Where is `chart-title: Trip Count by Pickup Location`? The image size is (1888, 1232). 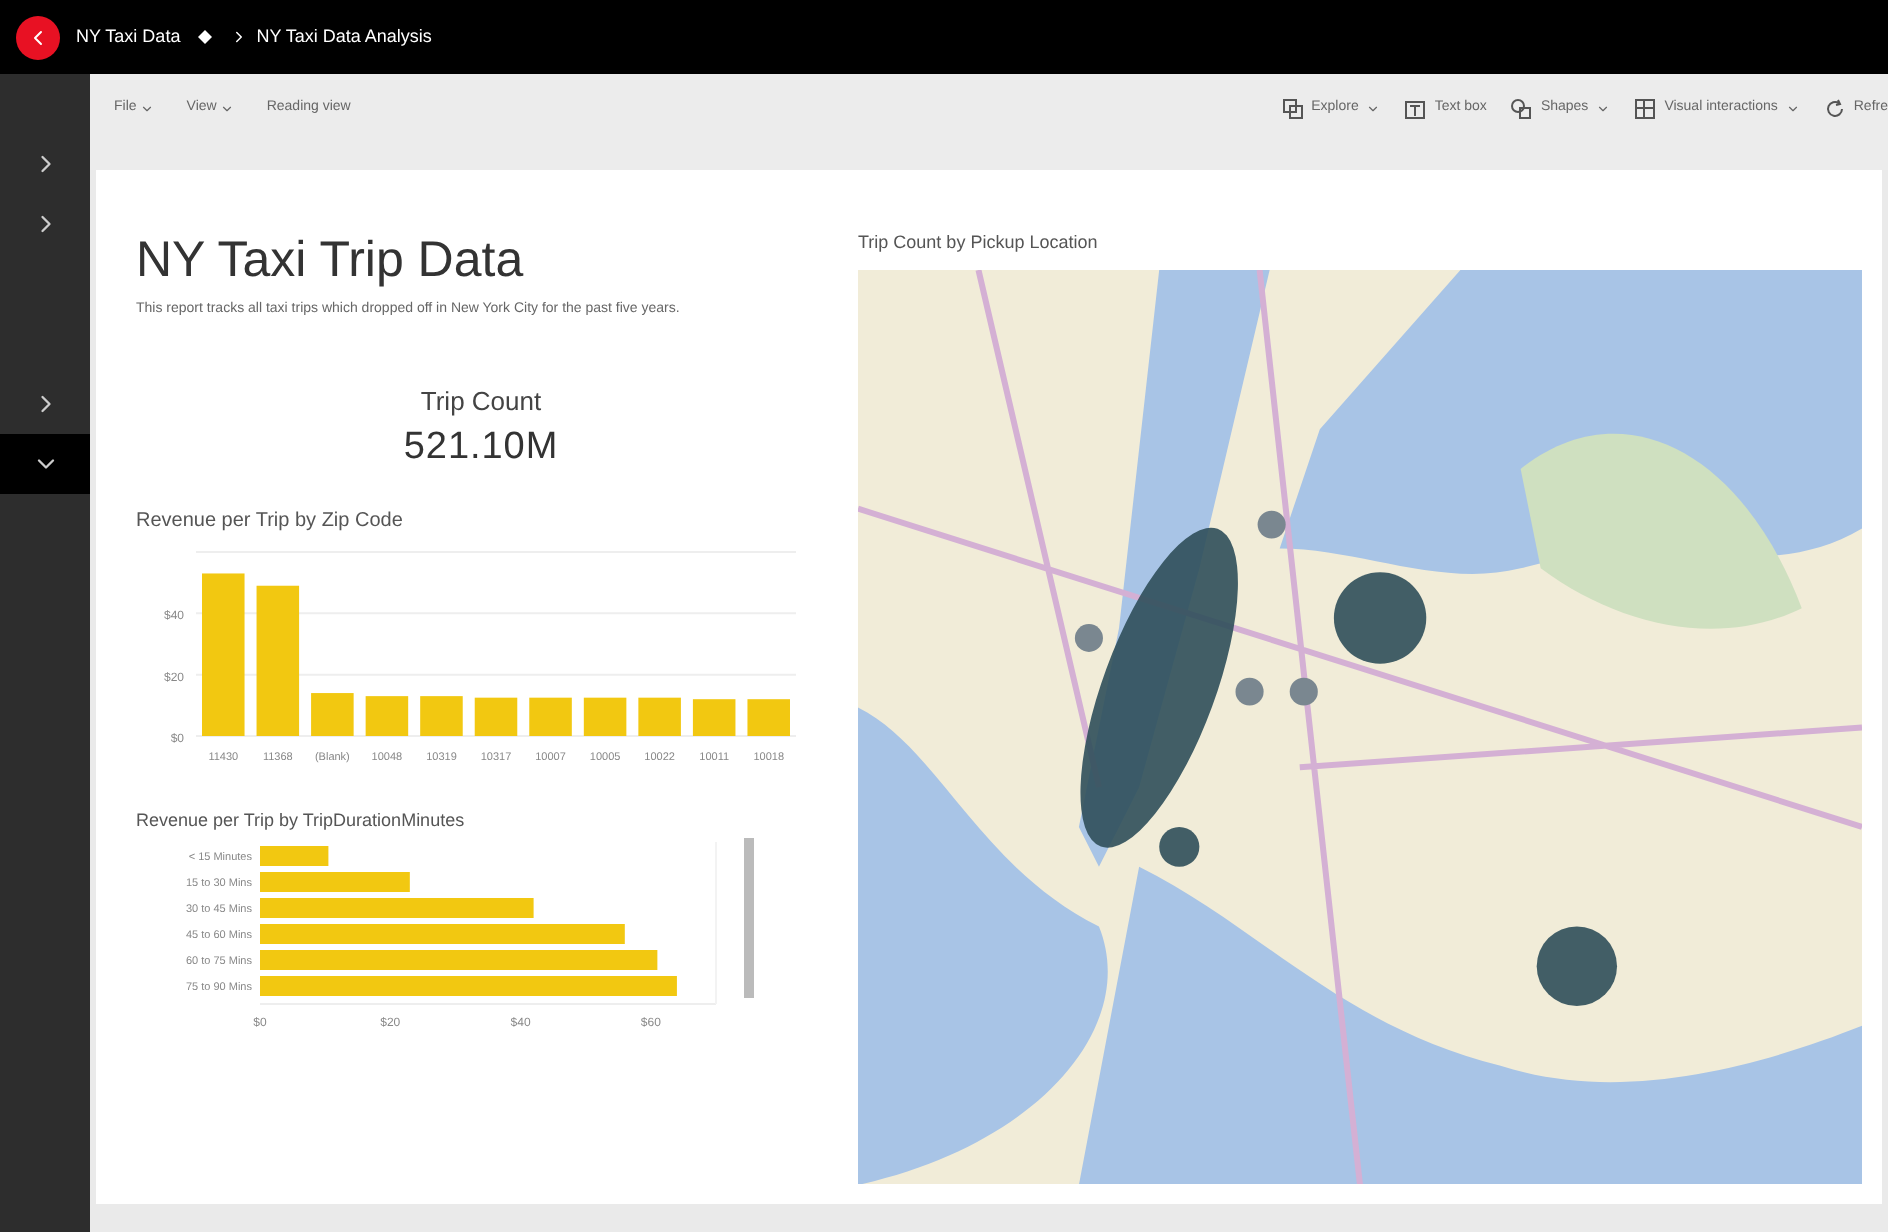
chart-title: Trip Count by Pickup Location is located at coordinates (979, 243).